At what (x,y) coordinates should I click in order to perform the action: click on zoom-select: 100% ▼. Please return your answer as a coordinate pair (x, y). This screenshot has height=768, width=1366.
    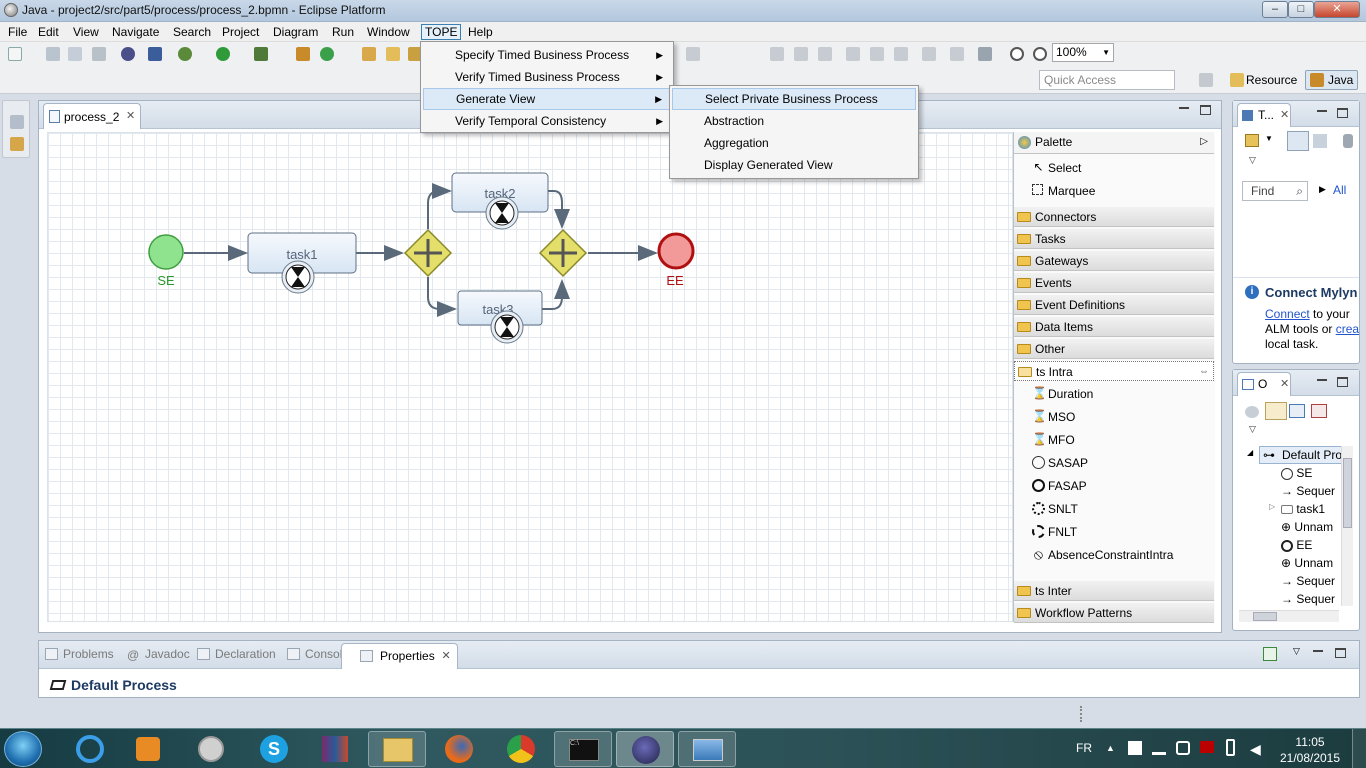
    Looking at the image, I should click on (1083, 52).